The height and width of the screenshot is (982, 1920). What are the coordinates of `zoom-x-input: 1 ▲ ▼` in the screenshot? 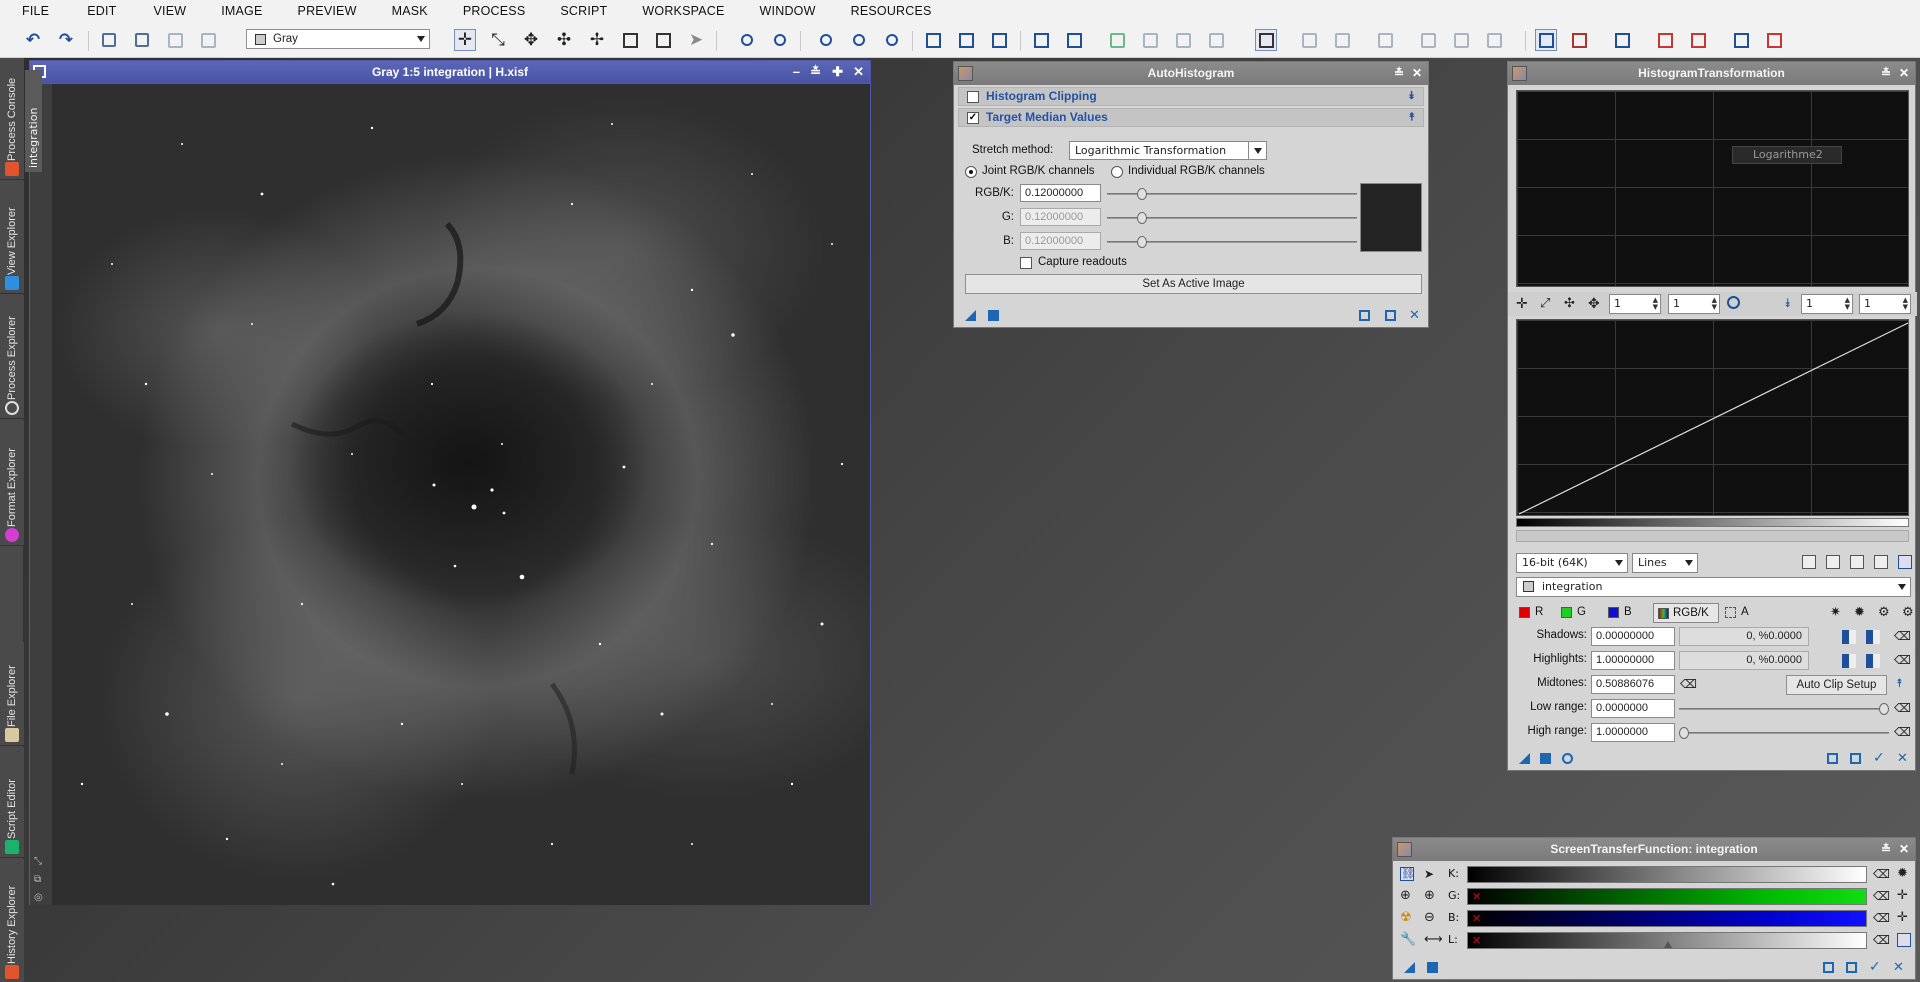 It's located at (1635, 304).